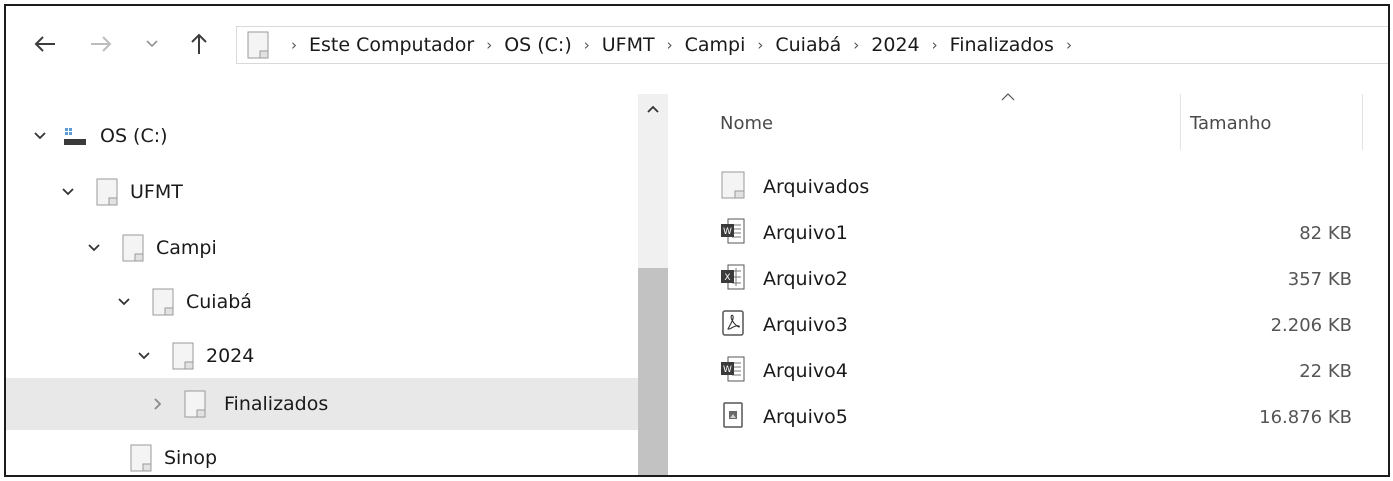 This screenshot has width=1393, height=481. I want to click on tree-item-campi: Campi, so click(322, 248).